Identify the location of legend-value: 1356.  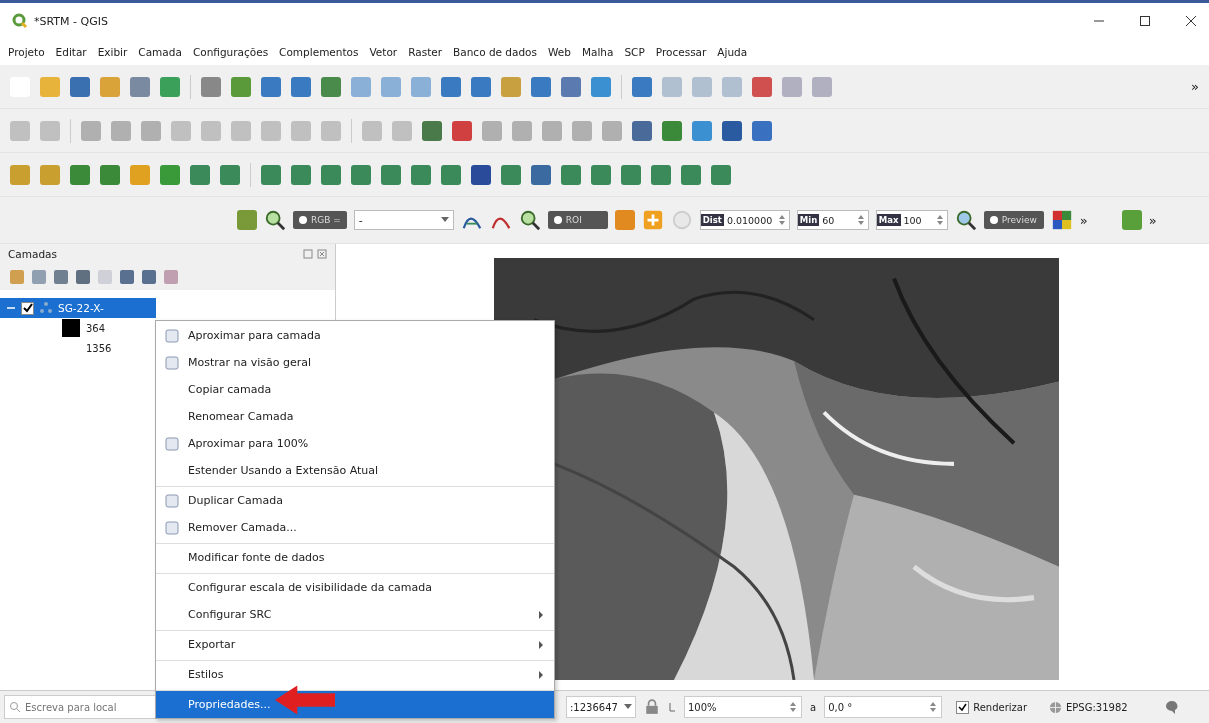
(99, 348).